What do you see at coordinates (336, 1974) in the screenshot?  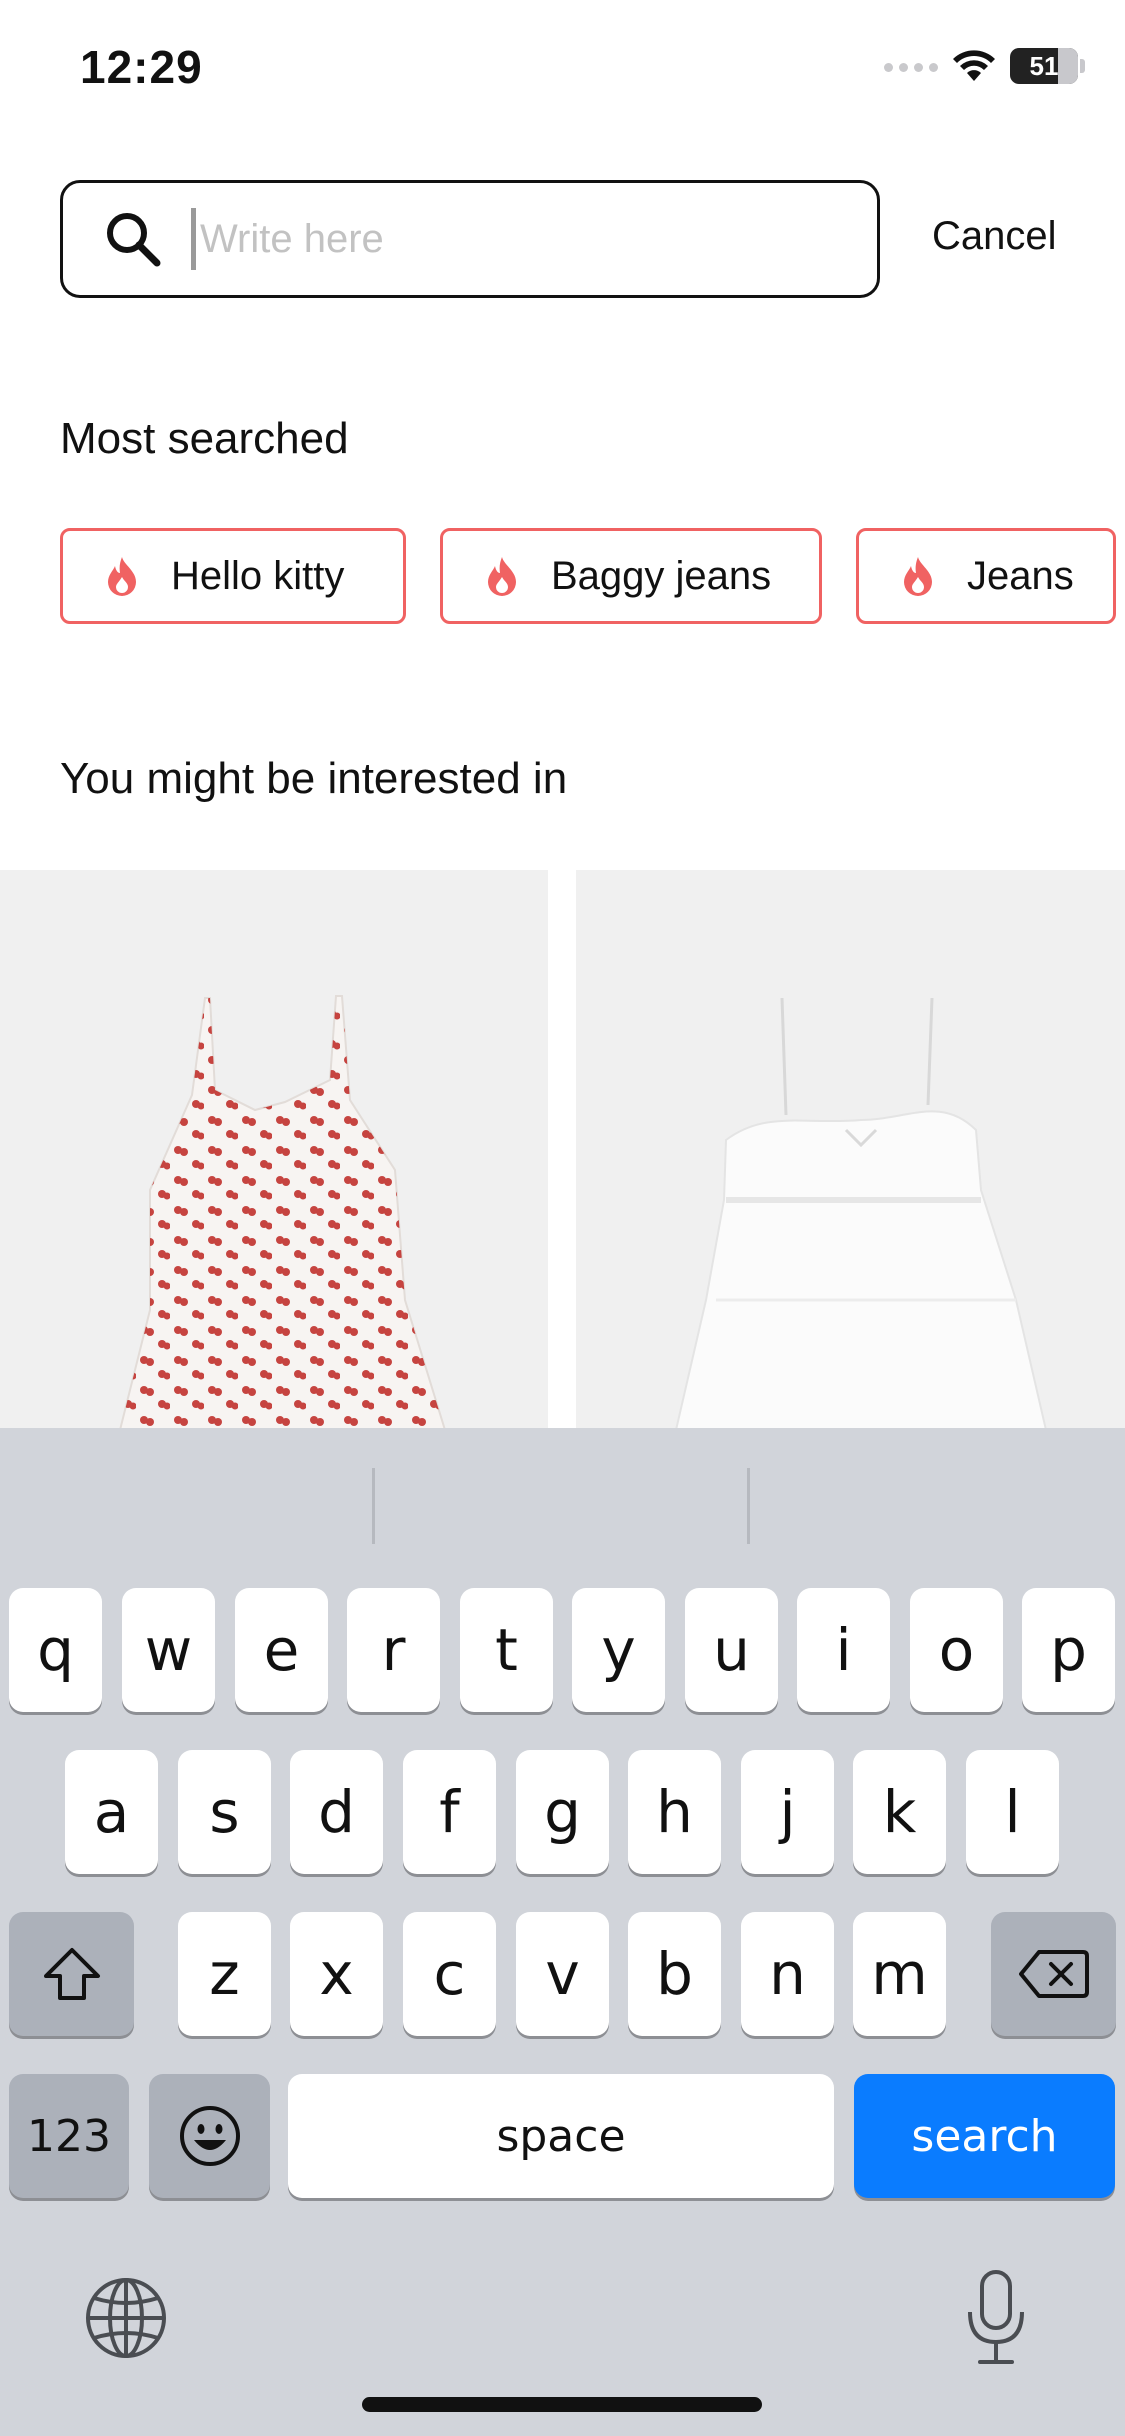 I see `key-x: x` at bounding box center [336, 1974].